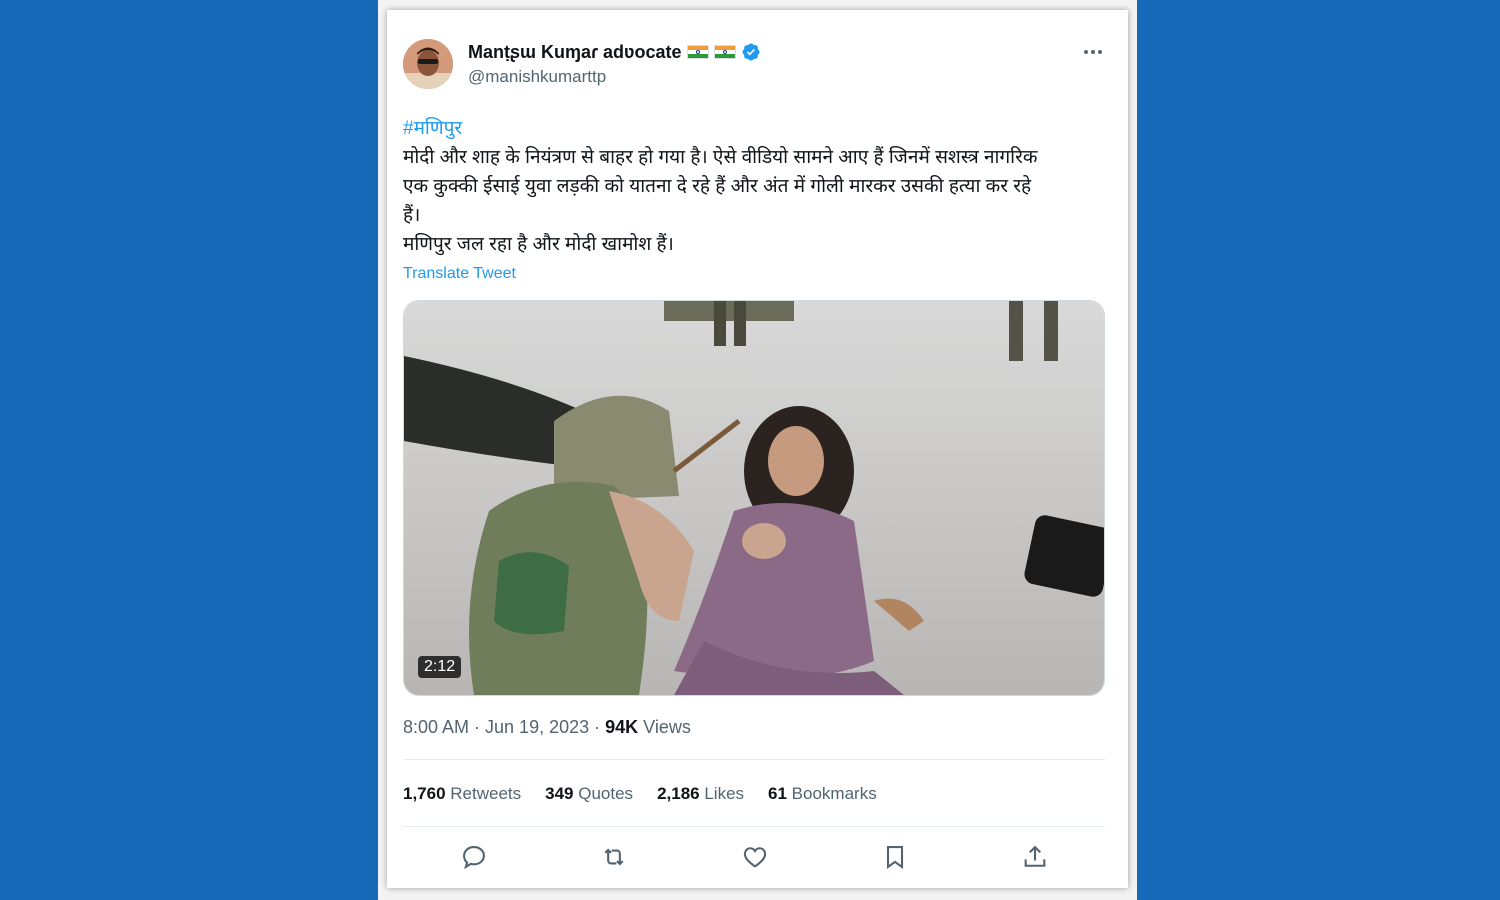 This screenshot has height=900, width=1500. Describe the element at coordinates (575, 52) in the screenshot. I see `author-display-name: Manṭʂɯ Kuɱaɾ adʋocate` at that location.